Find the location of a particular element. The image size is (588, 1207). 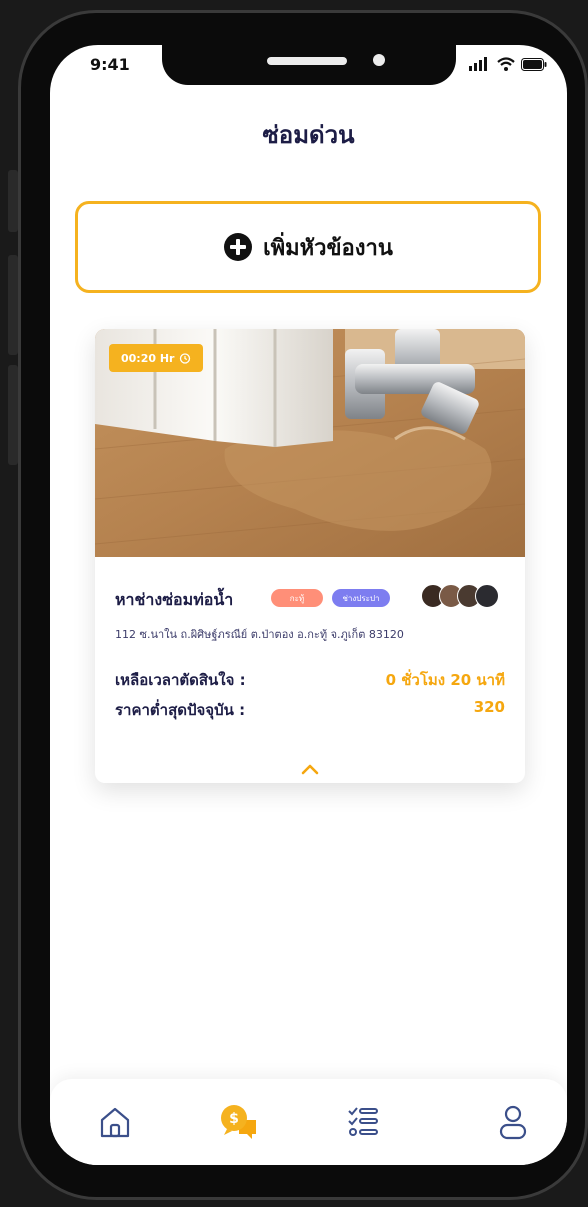

nav-tasks is located at coordinates (363, 1122).